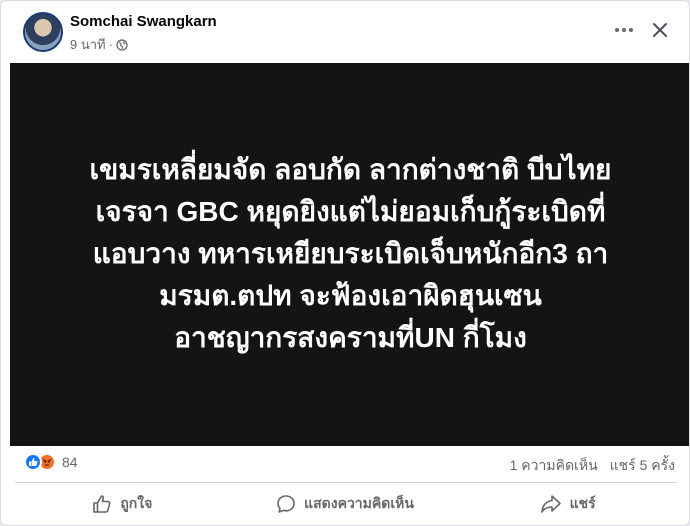 This screenshot has width=690, height=526. What do you see at coordinates (51, 462) in the screenshot?
I see `reactions-summary: 84` at bounding box center [51, 462].